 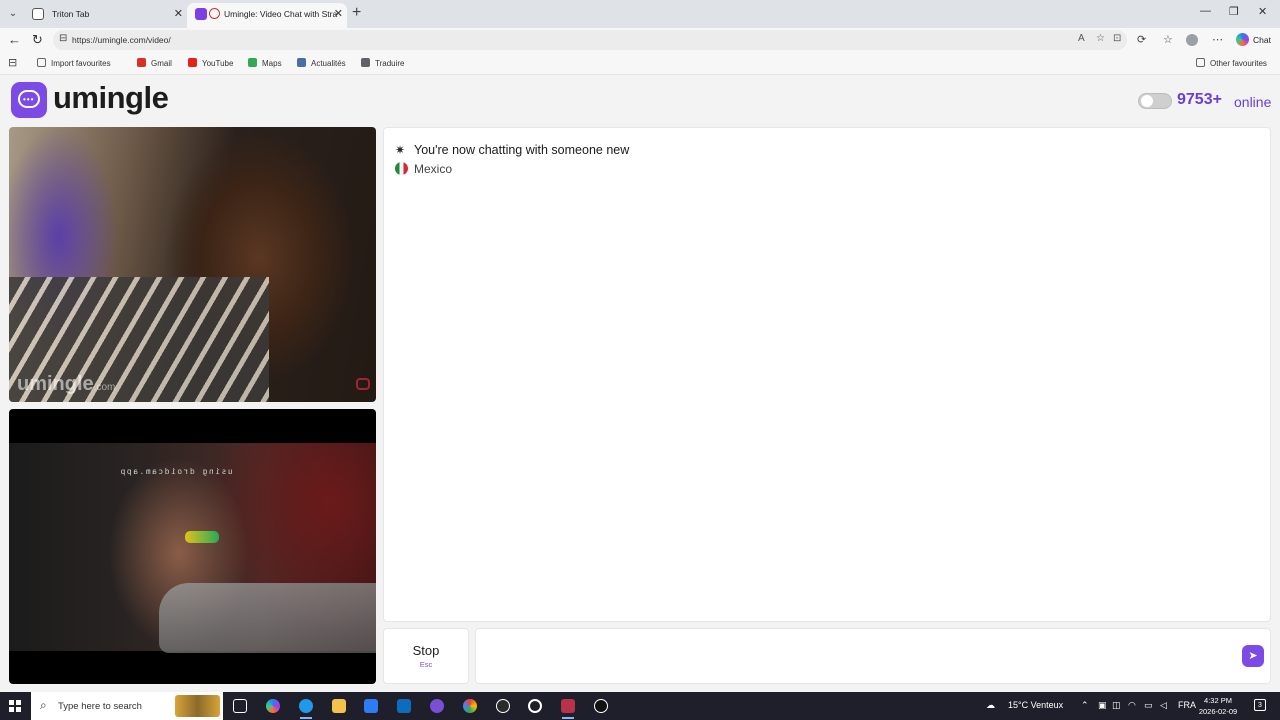 What do you see at coordinates (14, 39) in the screenshot?
I see `back-arrow-icon: ←` at bounding box center [14, 39].